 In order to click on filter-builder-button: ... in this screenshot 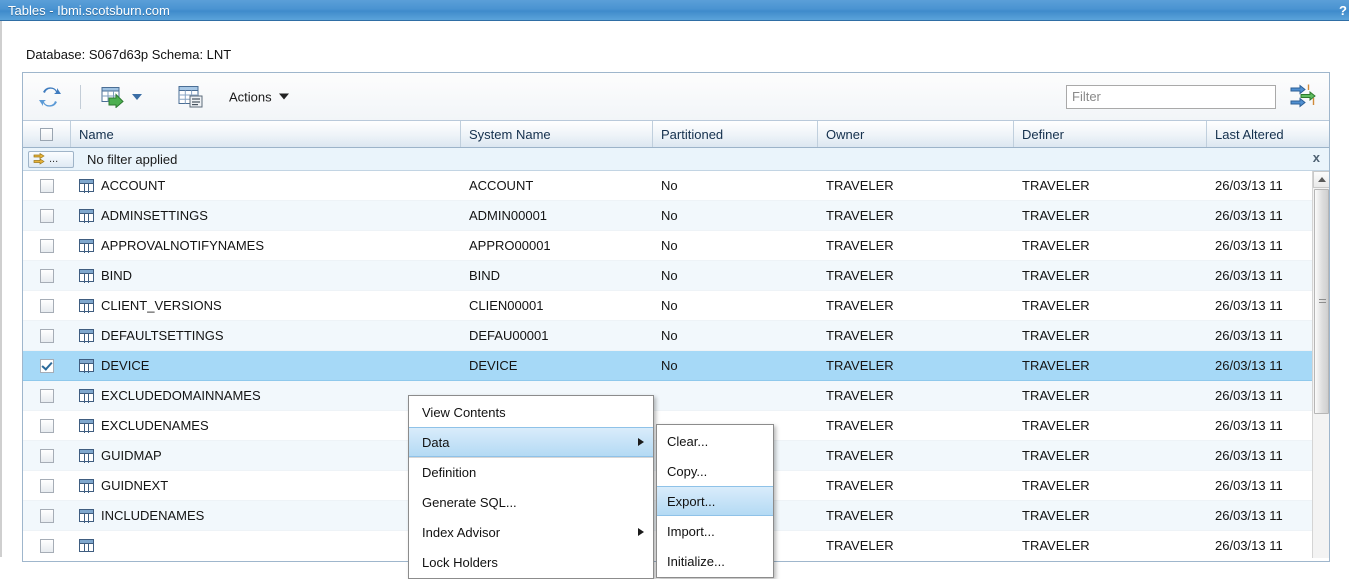, I will do `click(51, 159)`.